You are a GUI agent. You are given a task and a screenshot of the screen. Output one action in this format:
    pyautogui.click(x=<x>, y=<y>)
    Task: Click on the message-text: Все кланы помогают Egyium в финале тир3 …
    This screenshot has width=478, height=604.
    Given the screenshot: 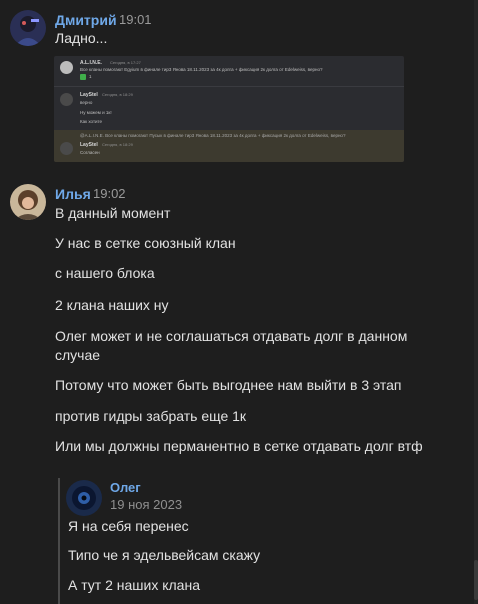 What is the action you would take?
    pyautogui.click(x=201, y=69)
    